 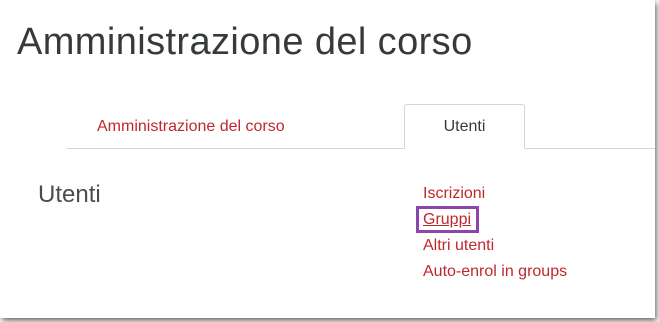 I want to click on tab-users: Utenti, so click(x=464, y=126).